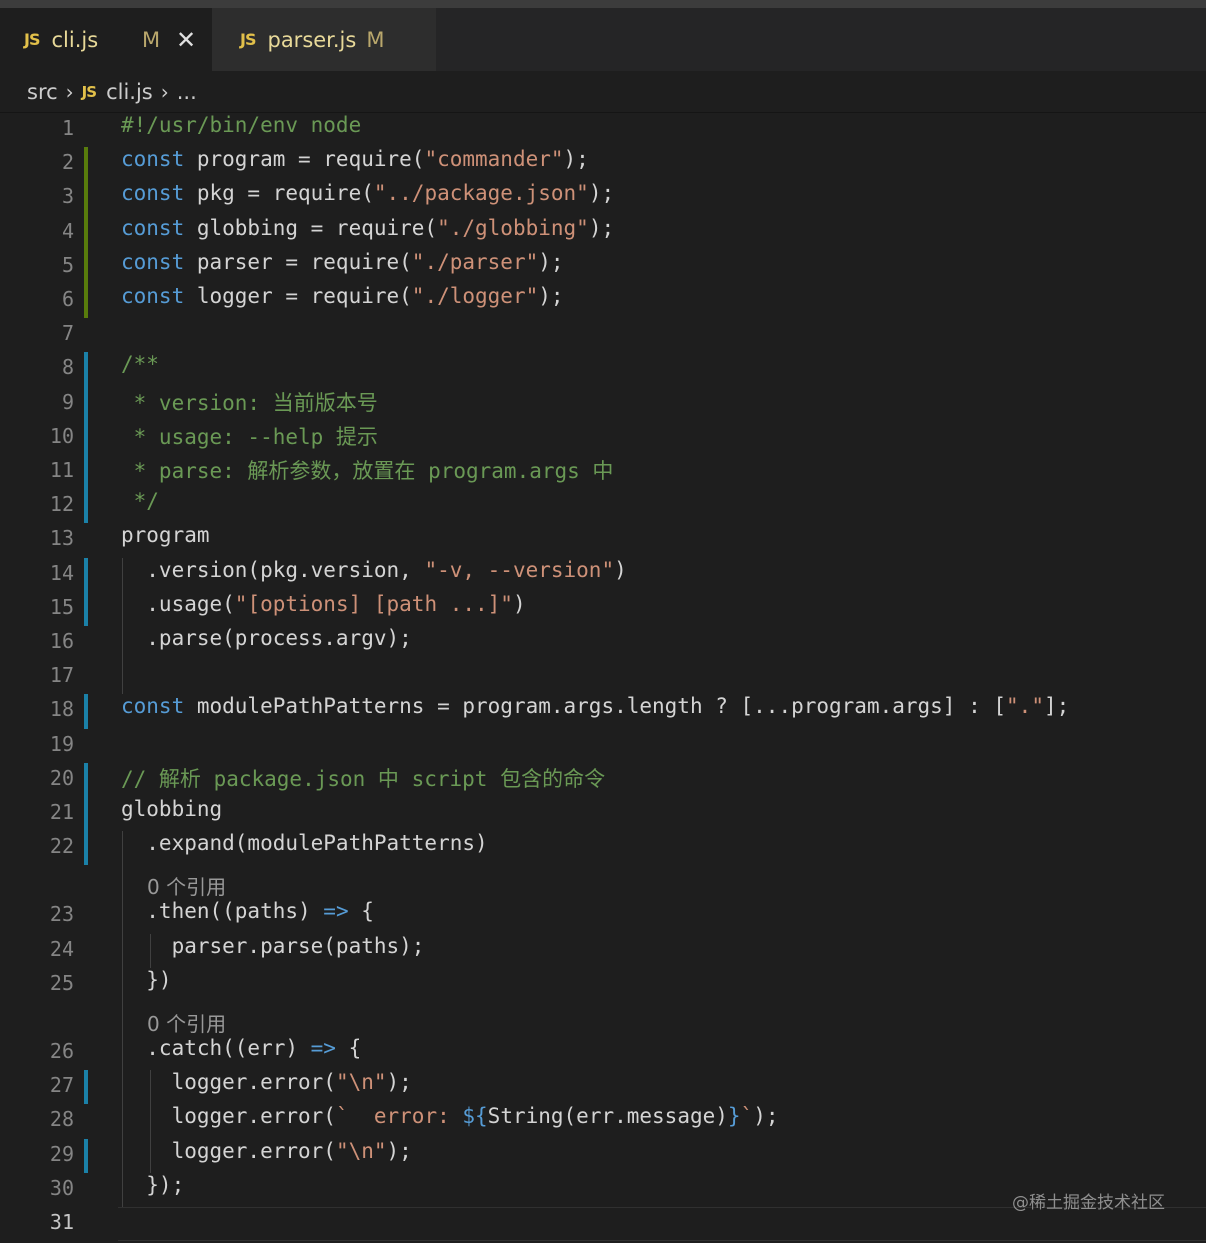  Describe the element at coordinates (61, 1119) in the screenshot. I see `line-number: 28` at that location.